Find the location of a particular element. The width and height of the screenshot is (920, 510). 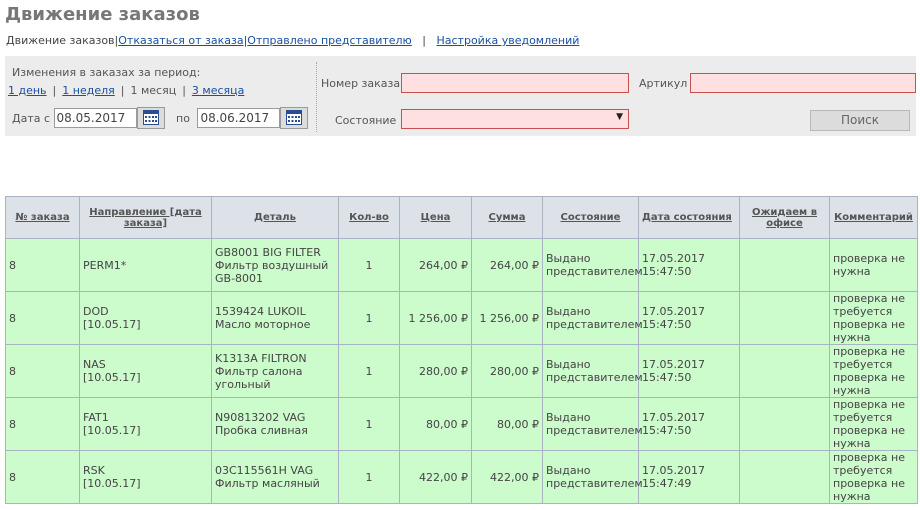

dropdown-arrow-icon: ▼ is located at coordinates (619, 117).